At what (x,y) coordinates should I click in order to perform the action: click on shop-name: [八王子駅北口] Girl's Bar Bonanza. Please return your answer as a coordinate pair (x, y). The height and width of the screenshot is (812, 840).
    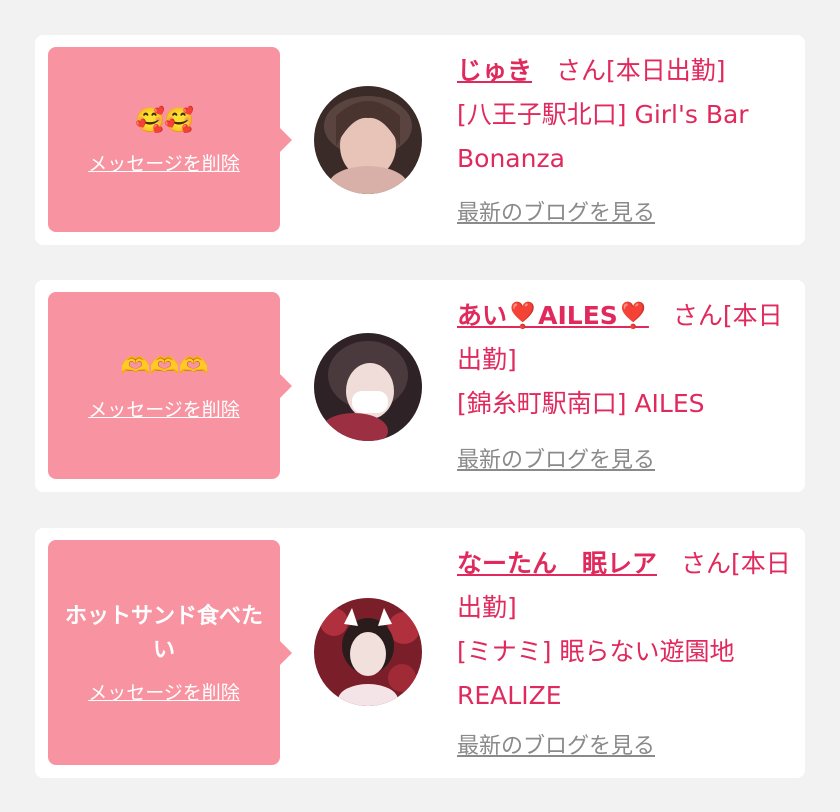
    Looking at the image, I should click on (603, 136).